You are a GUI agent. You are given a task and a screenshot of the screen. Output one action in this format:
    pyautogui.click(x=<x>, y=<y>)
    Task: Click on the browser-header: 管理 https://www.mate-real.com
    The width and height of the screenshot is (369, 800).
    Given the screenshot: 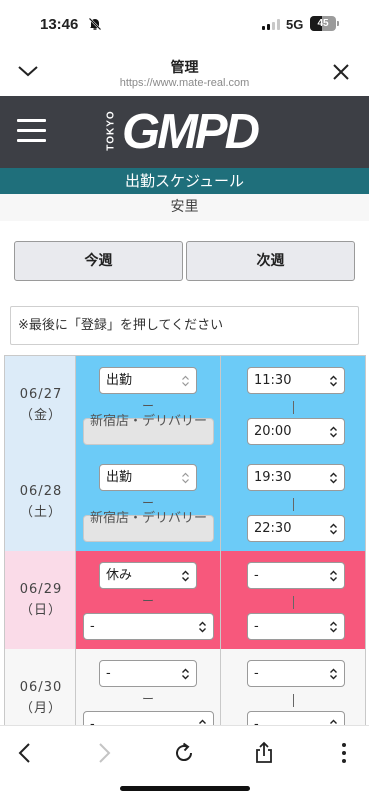 What is the action you would take?
    pyautogui.click(x=184, y=73)
    